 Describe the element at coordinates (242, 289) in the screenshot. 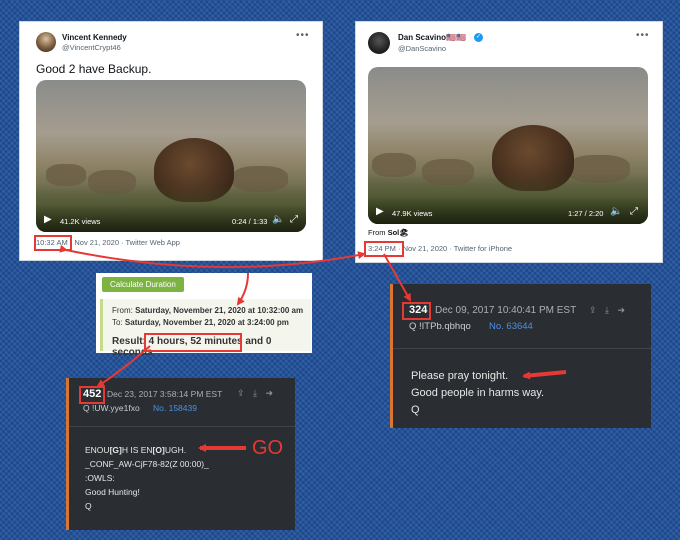

I see `arrow-to-calculator` at that location.